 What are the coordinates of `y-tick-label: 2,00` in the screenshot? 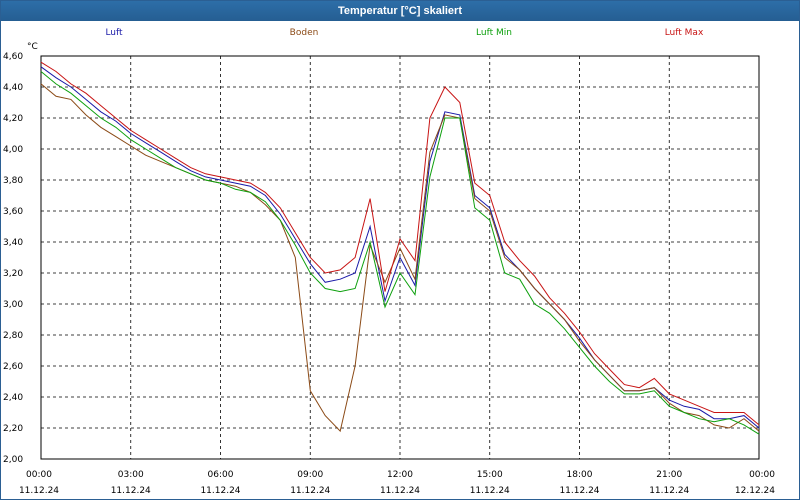 It's located at (13, 460).